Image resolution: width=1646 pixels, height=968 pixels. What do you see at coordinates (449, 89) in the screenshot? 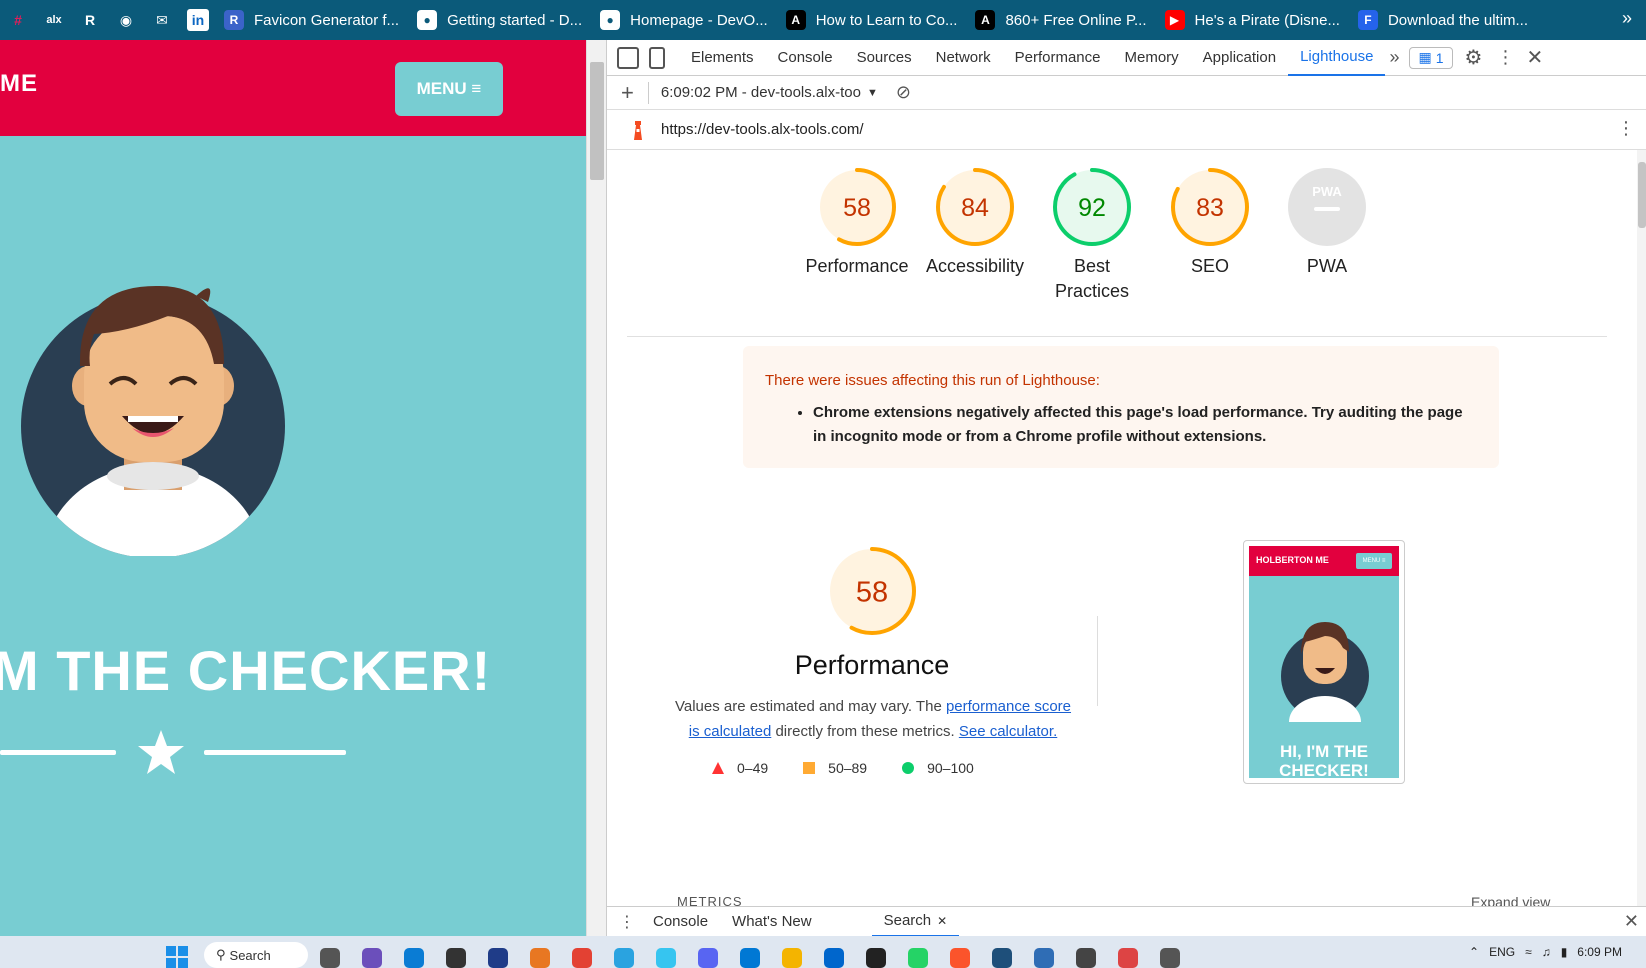
I see `menu-button: MENU ≡` at bounding box center [449, 89].